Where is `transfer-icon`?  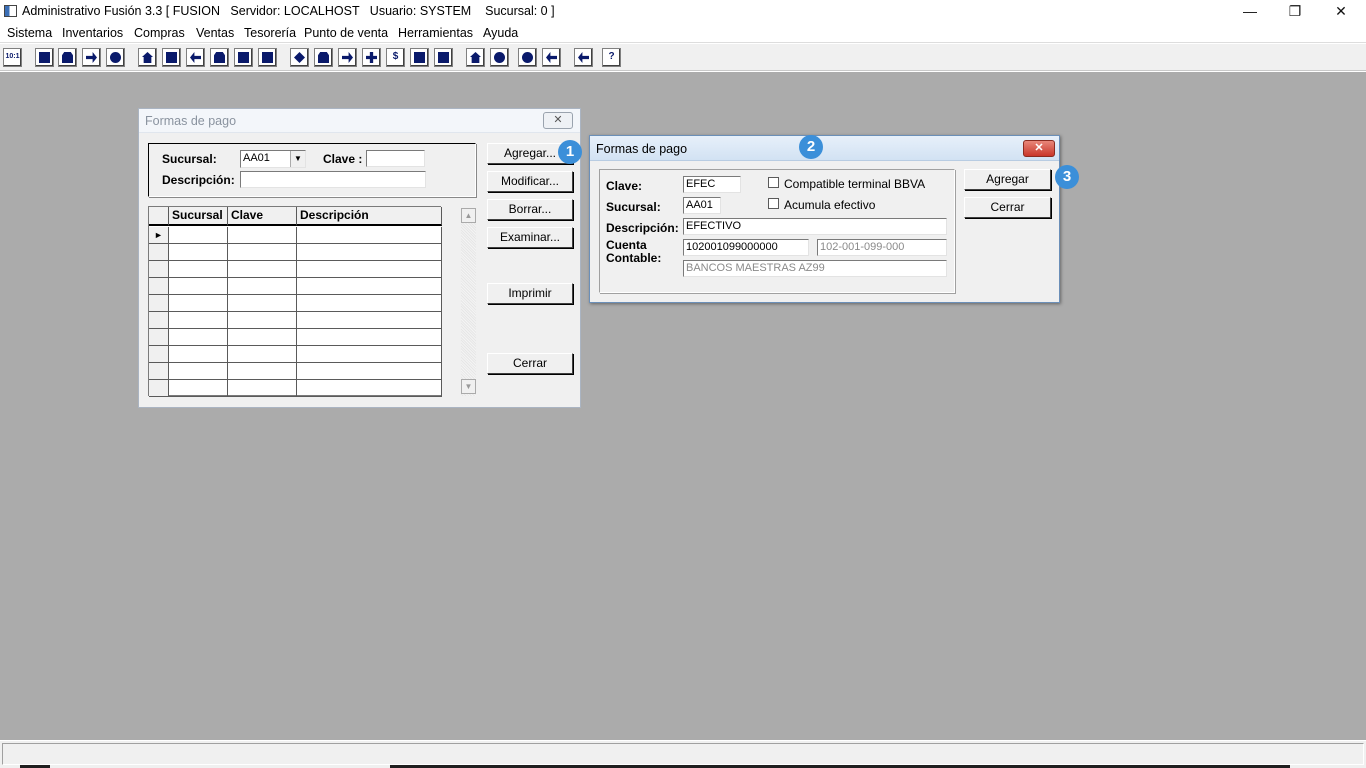
transfer-icon is located at coordinates (91, 57).